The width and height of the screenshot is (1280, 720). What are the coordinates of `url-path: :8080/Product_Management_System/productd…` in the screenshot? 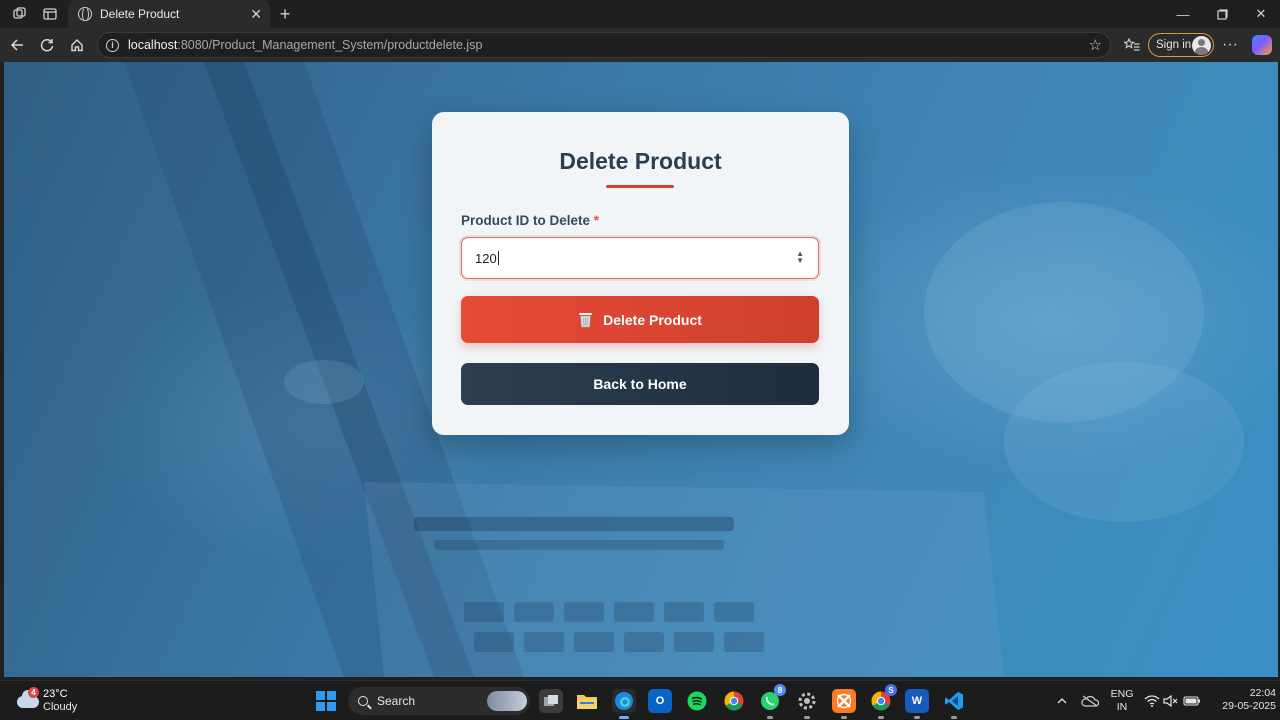 It's located at (330, 45).